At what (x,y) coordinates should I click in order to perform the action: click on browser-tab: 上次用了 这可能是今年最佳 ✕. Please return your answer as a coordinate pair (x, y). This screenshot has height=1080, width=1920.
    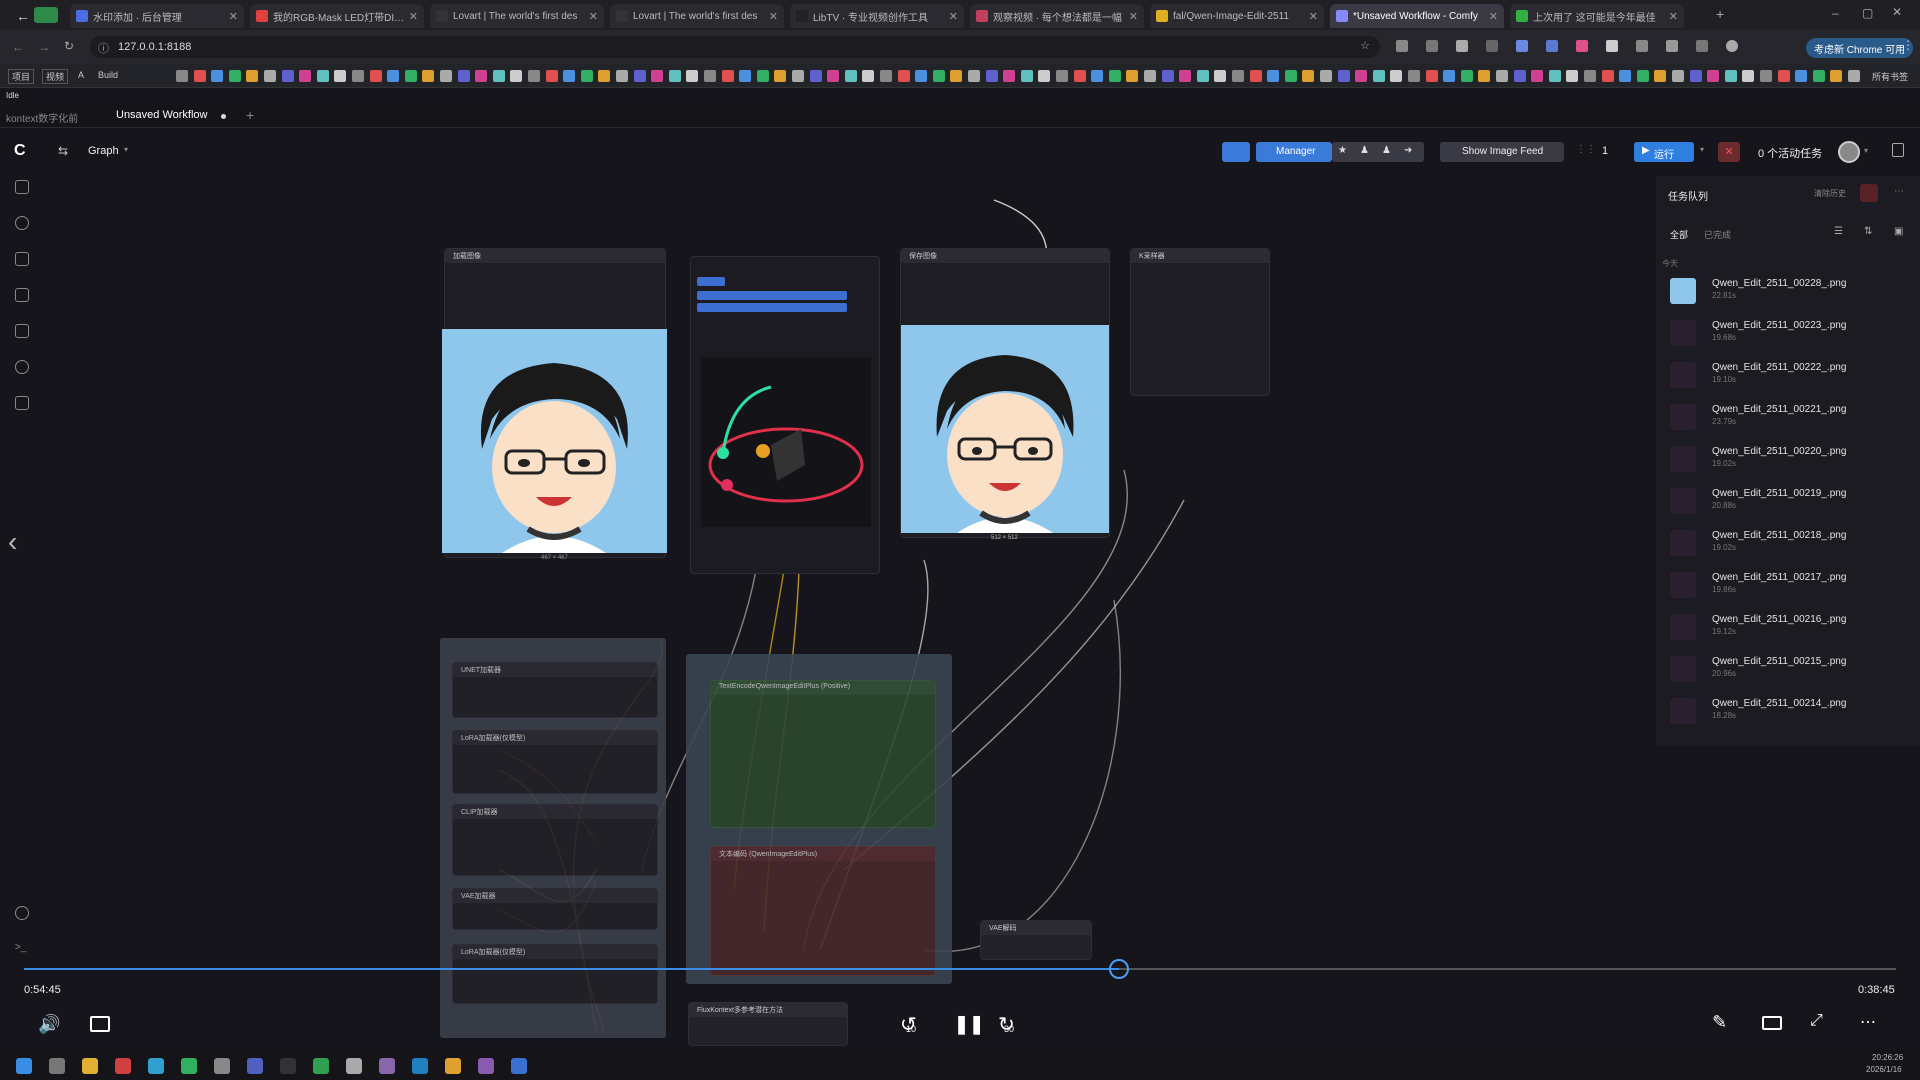
    Looking at the image, I should click on (1597, 16).